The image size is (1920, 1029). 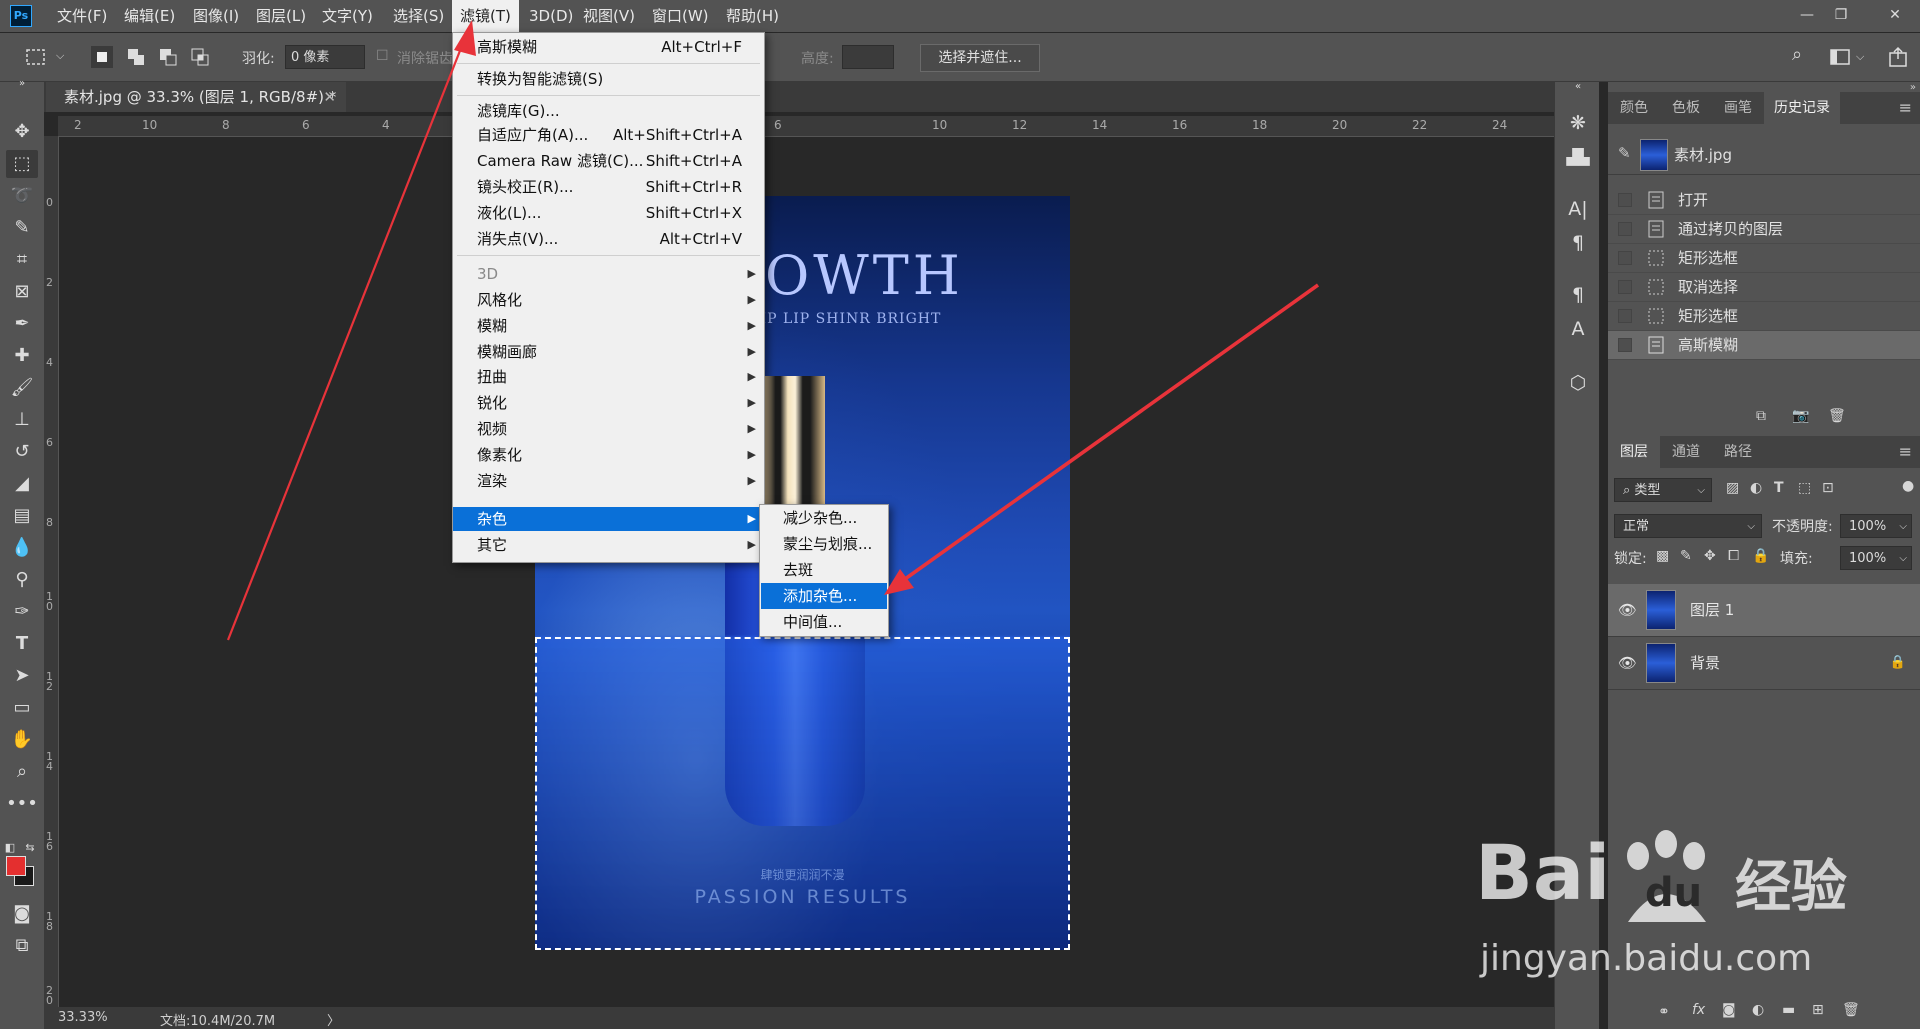 I want to click on share-icon, so click(x=1898, y=57).